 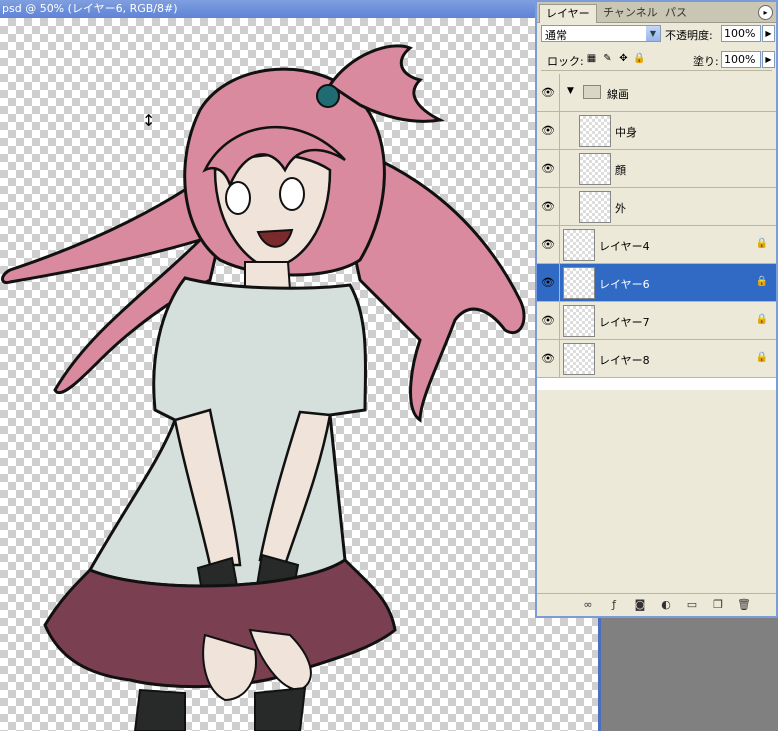 I want to click on lock-transparency-icon: ▦, so click(x=591, y=58).